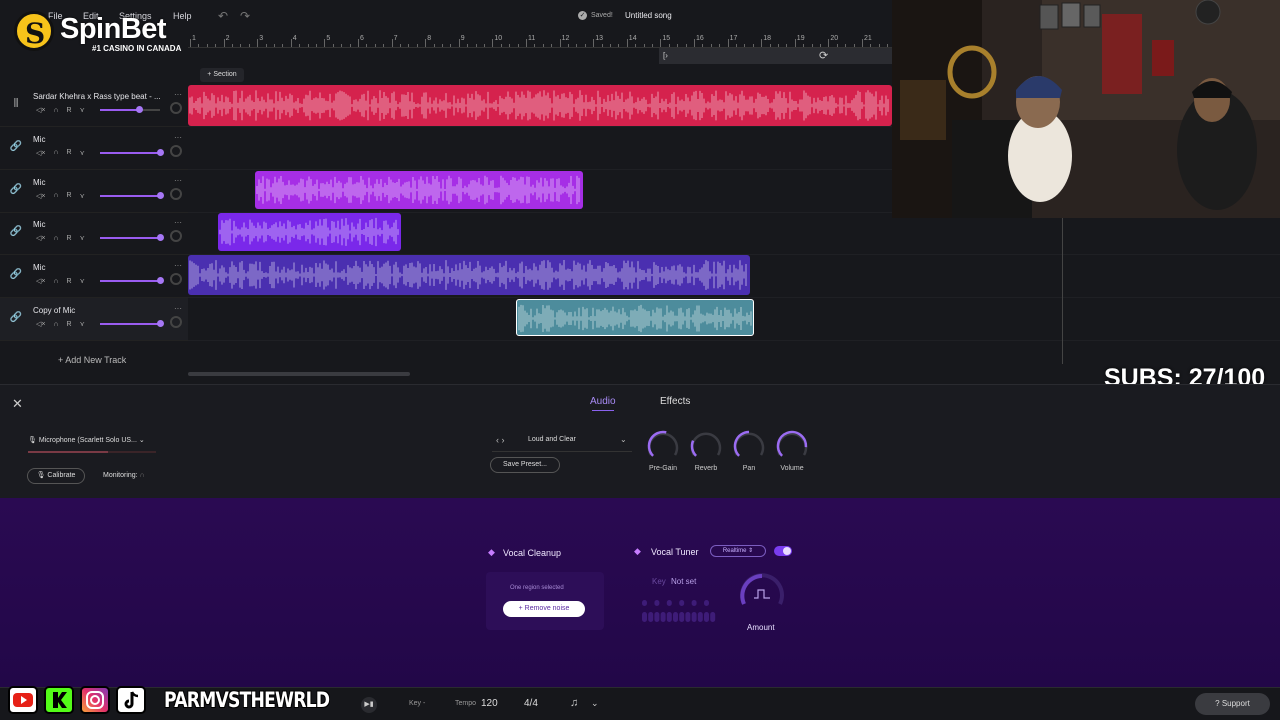 The width and height of the screenshot is (1280, 720). I want to click on loop-start-icon: [›, so click(665, 55).